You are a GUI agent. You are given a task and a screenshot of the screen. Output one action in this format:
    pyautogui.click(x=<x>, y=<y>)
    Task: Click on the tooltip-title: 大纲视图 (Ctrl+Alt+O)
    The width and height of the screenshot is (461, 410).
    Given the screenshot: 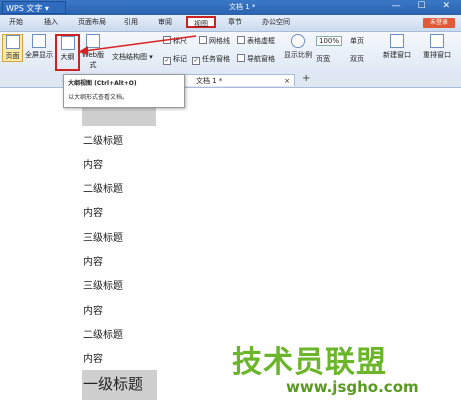 What is the action you would take?
    pyautogui.click(x=102, y=83)
    